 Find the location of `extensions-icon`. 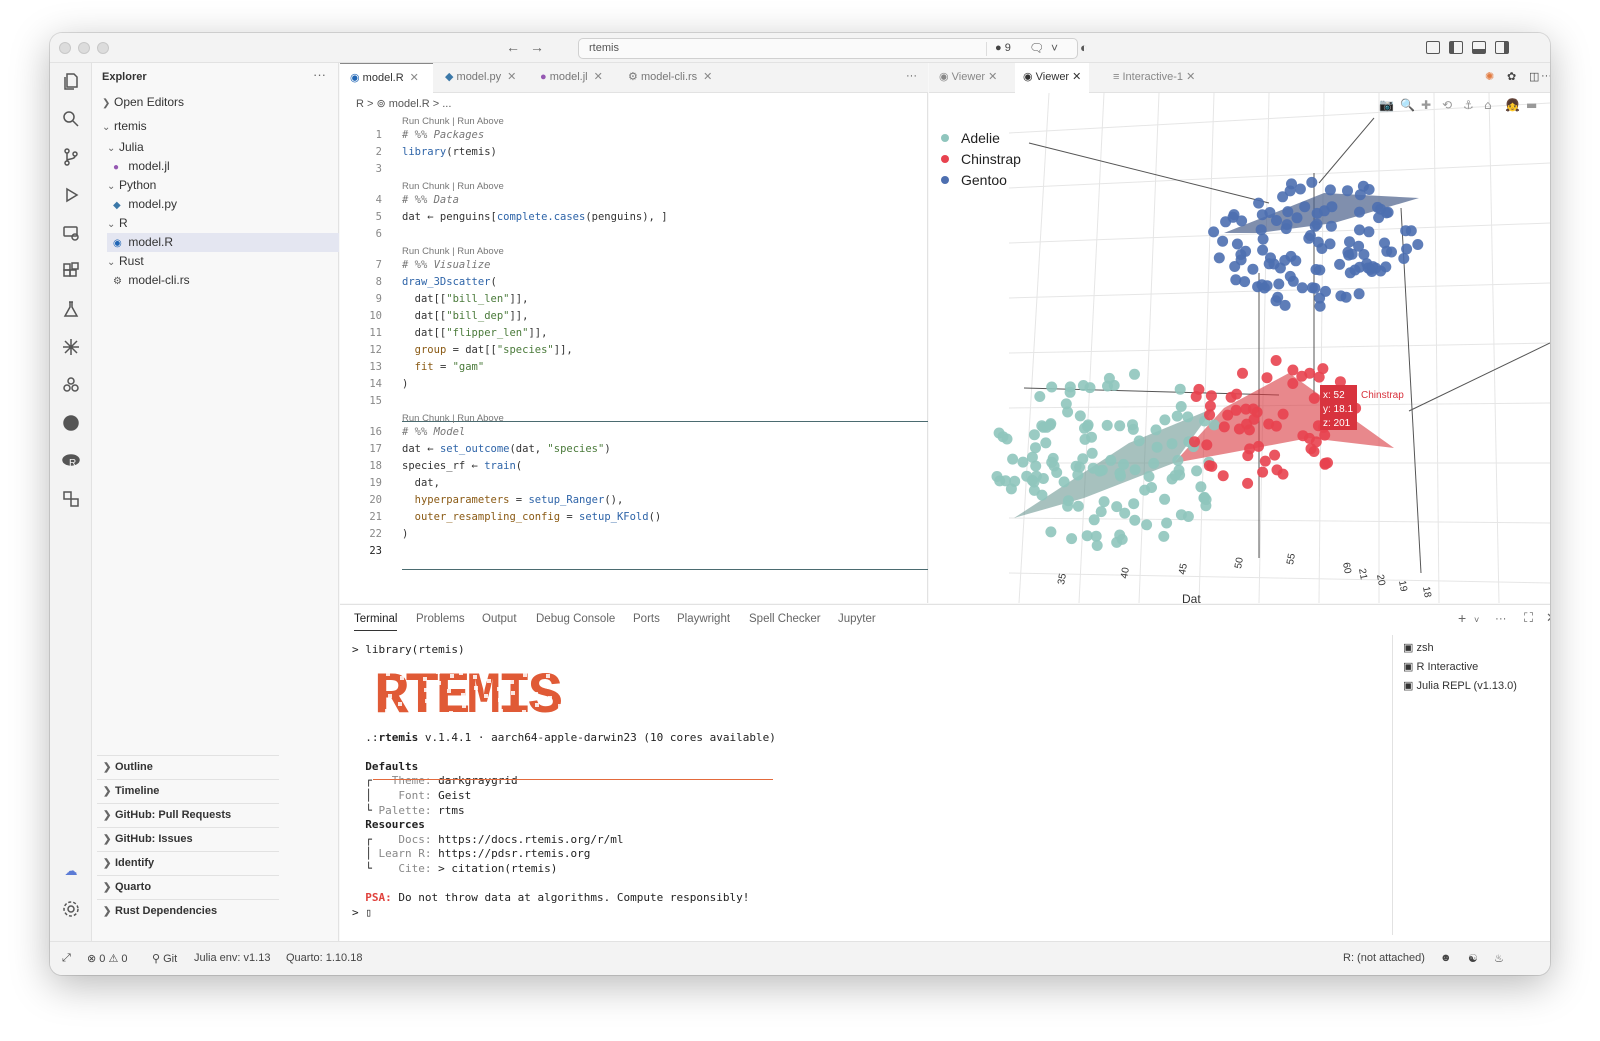

extensions-icon is located at coordinates (71, 271).